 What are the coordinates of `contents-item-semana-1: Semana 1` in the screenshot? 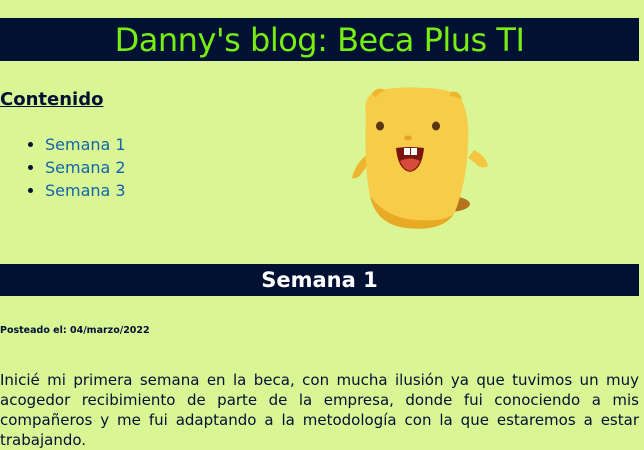 It's located at (85, 144).